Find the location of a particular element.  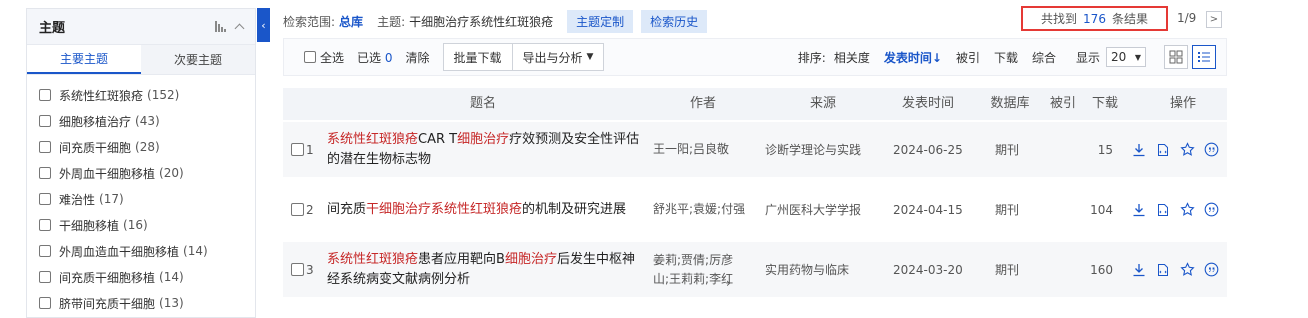

facet-label: 脐带间充质干细胞 is located at coordinates (107, 303).